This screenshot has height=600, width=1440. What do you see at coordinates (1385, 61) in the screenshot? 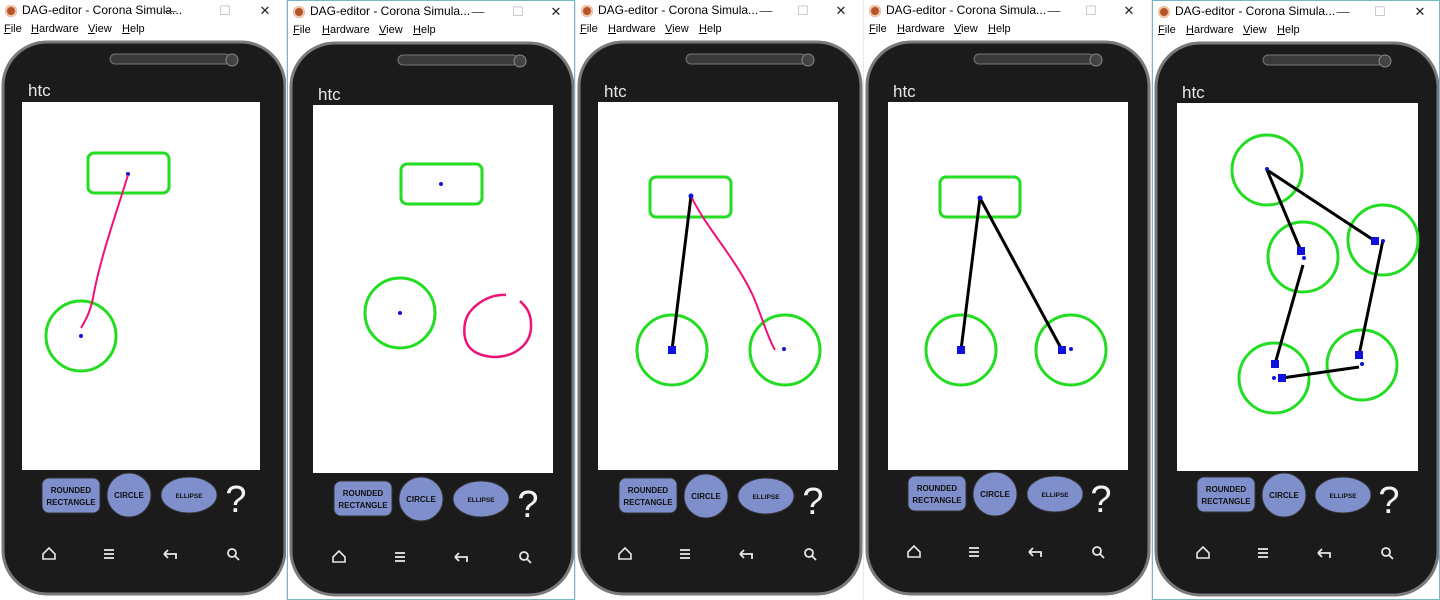
I see `camera-icon` at bounding box center [1385, 61].